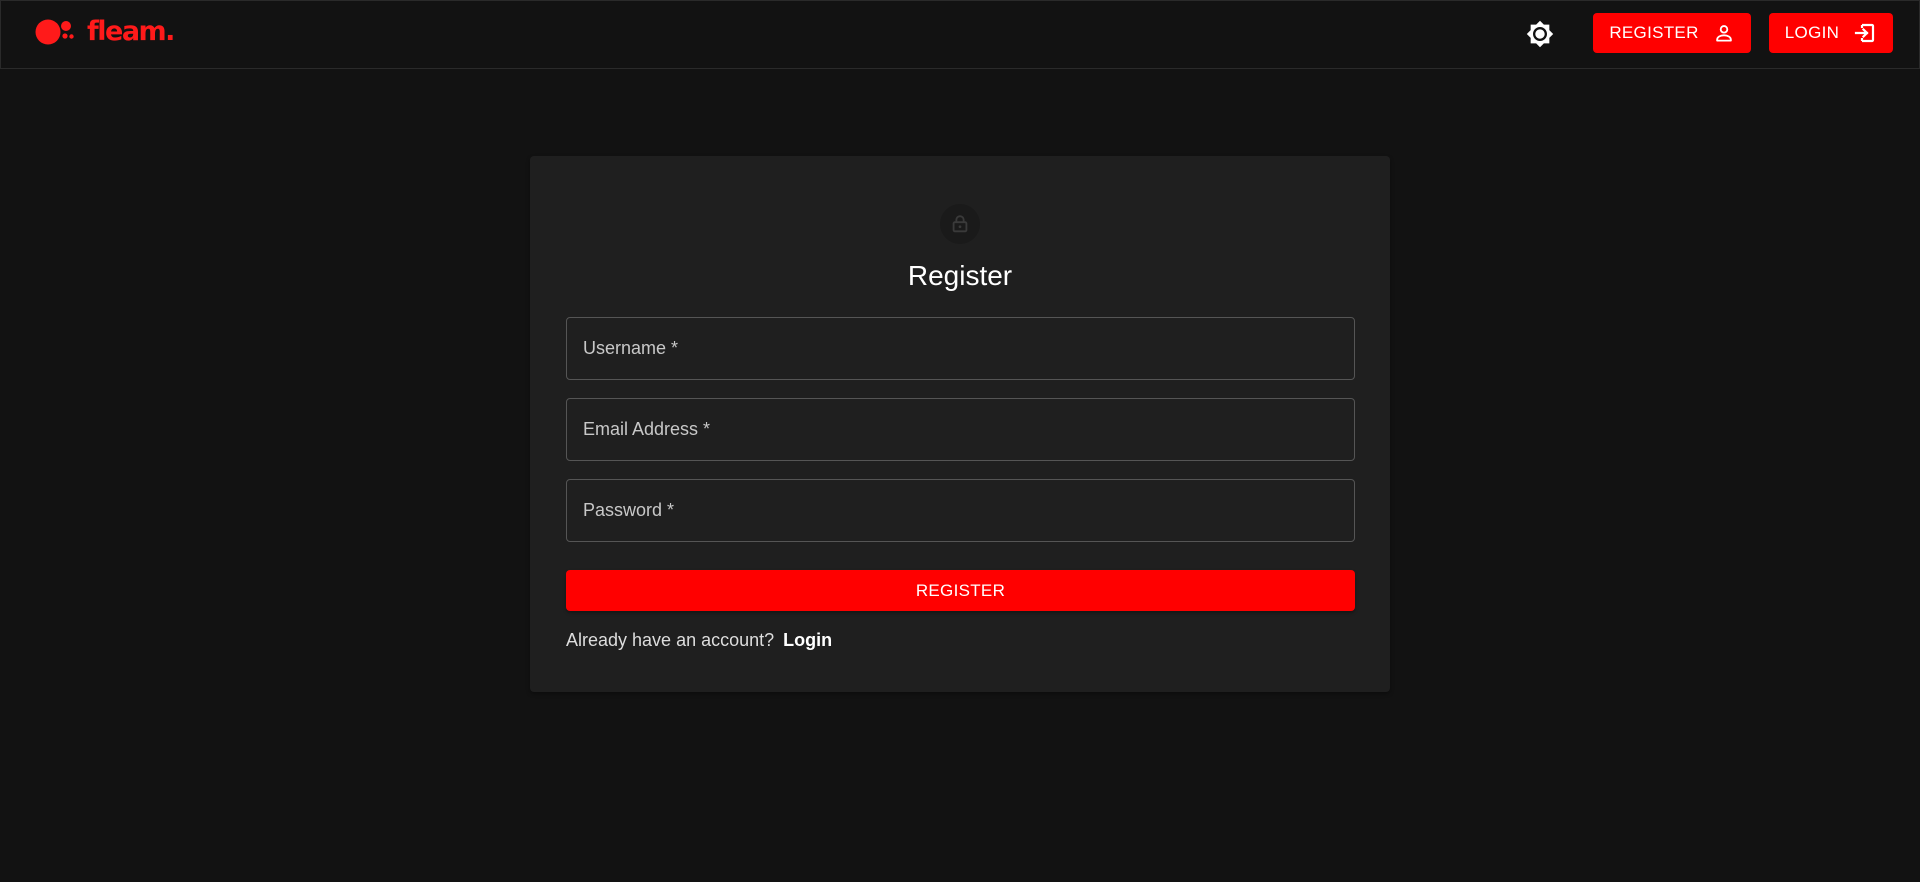 The image size is (1920, 882). I want to click on logo-dots-icon, so click(54, 32).